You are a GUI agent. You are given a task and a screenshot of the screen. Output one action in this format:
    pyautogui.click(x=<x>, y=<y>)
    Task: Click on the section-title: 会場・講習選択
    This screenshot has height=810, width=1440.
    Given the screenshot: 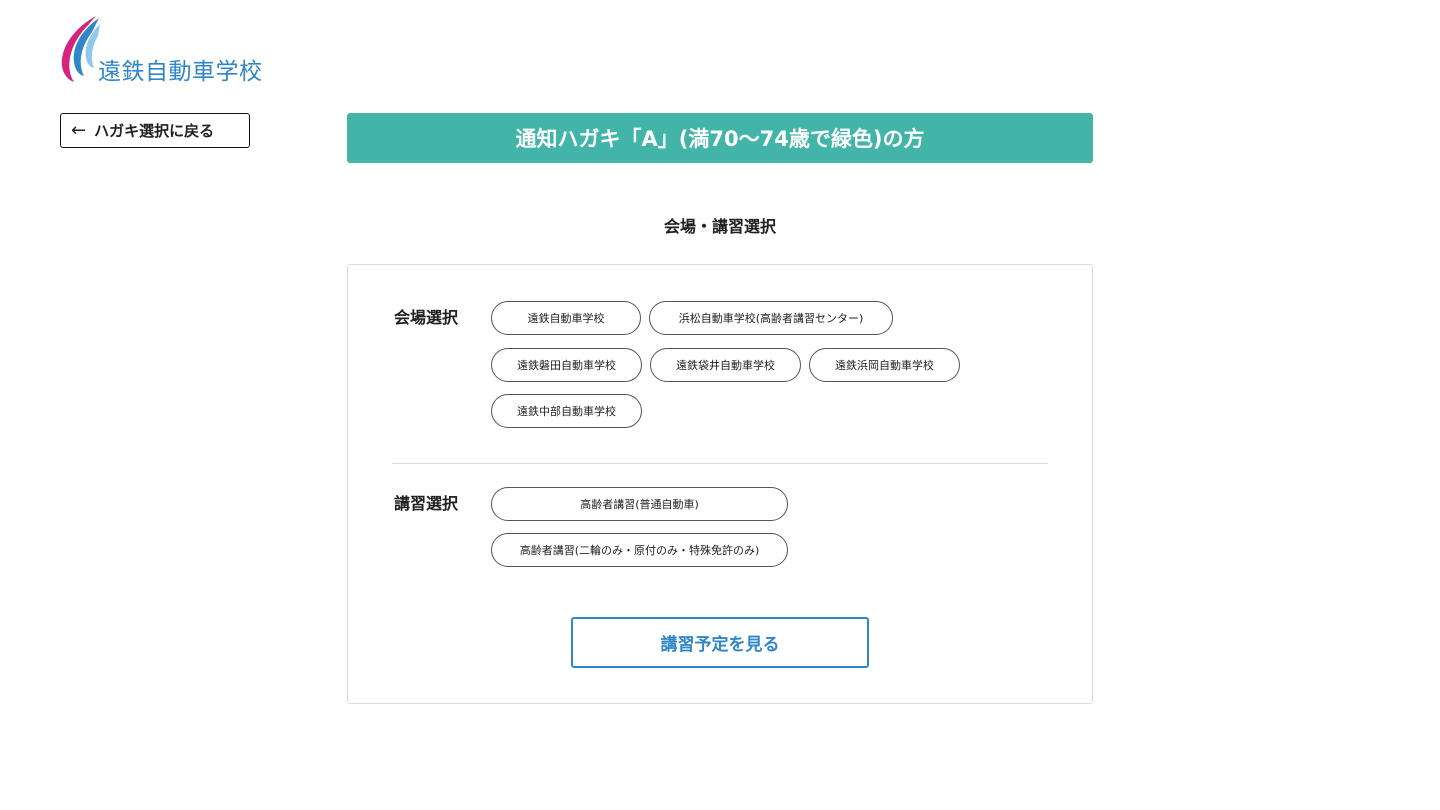 What is the action you would take?
    pyautogui.click(x=719, y=226)
    